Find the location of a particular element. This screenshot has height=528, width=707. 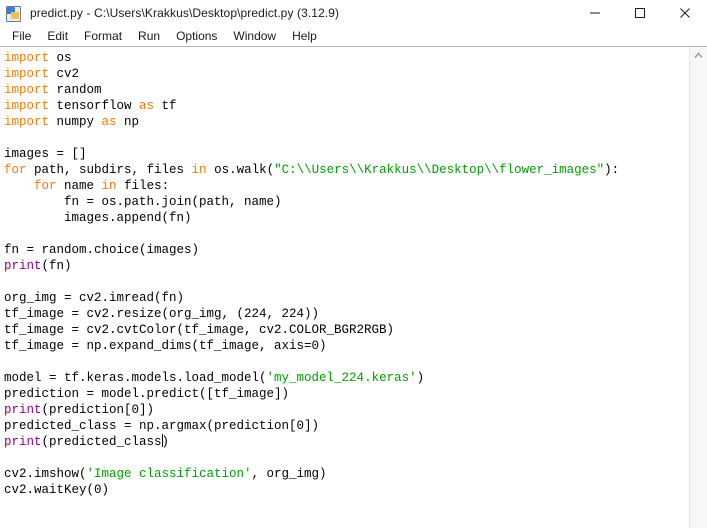

maximize-button is located at coordinates (639, 13).